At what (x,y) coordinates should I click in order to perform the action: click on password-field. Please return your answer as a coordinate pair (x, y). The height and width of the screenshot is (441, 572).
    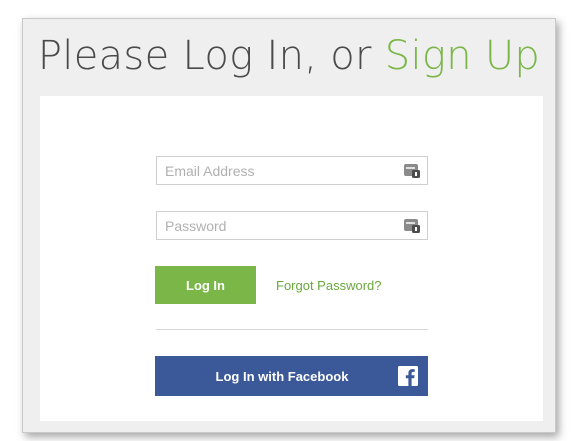
    Looking at the image, I should click on (292, 225).